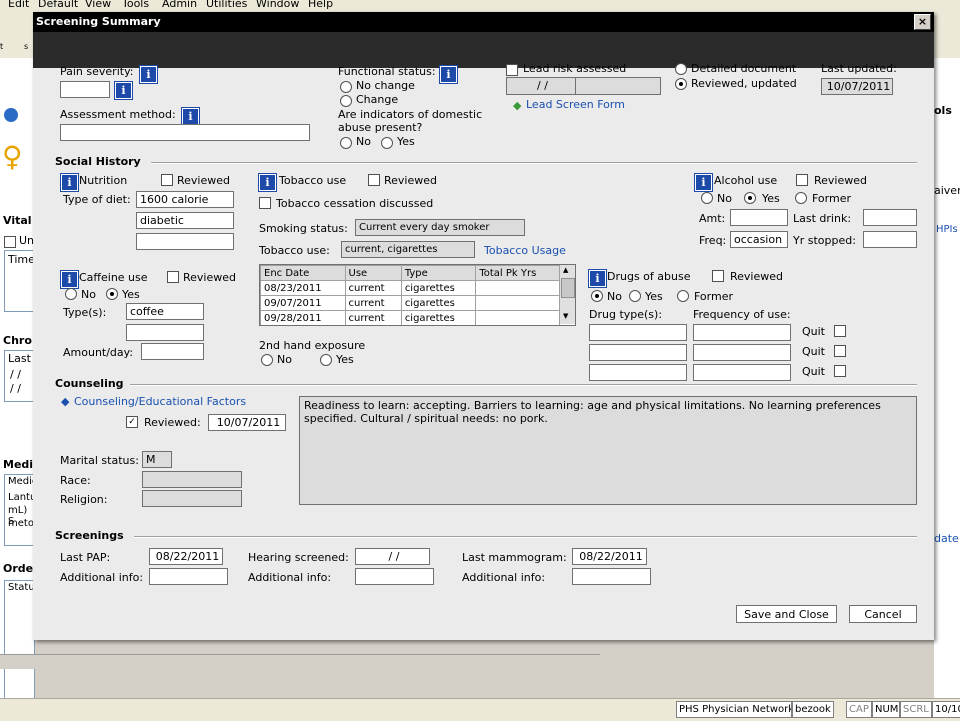 The image size is (960, 721). I want to click on caffeine-type-input-1: coffee, so click(165, 311).